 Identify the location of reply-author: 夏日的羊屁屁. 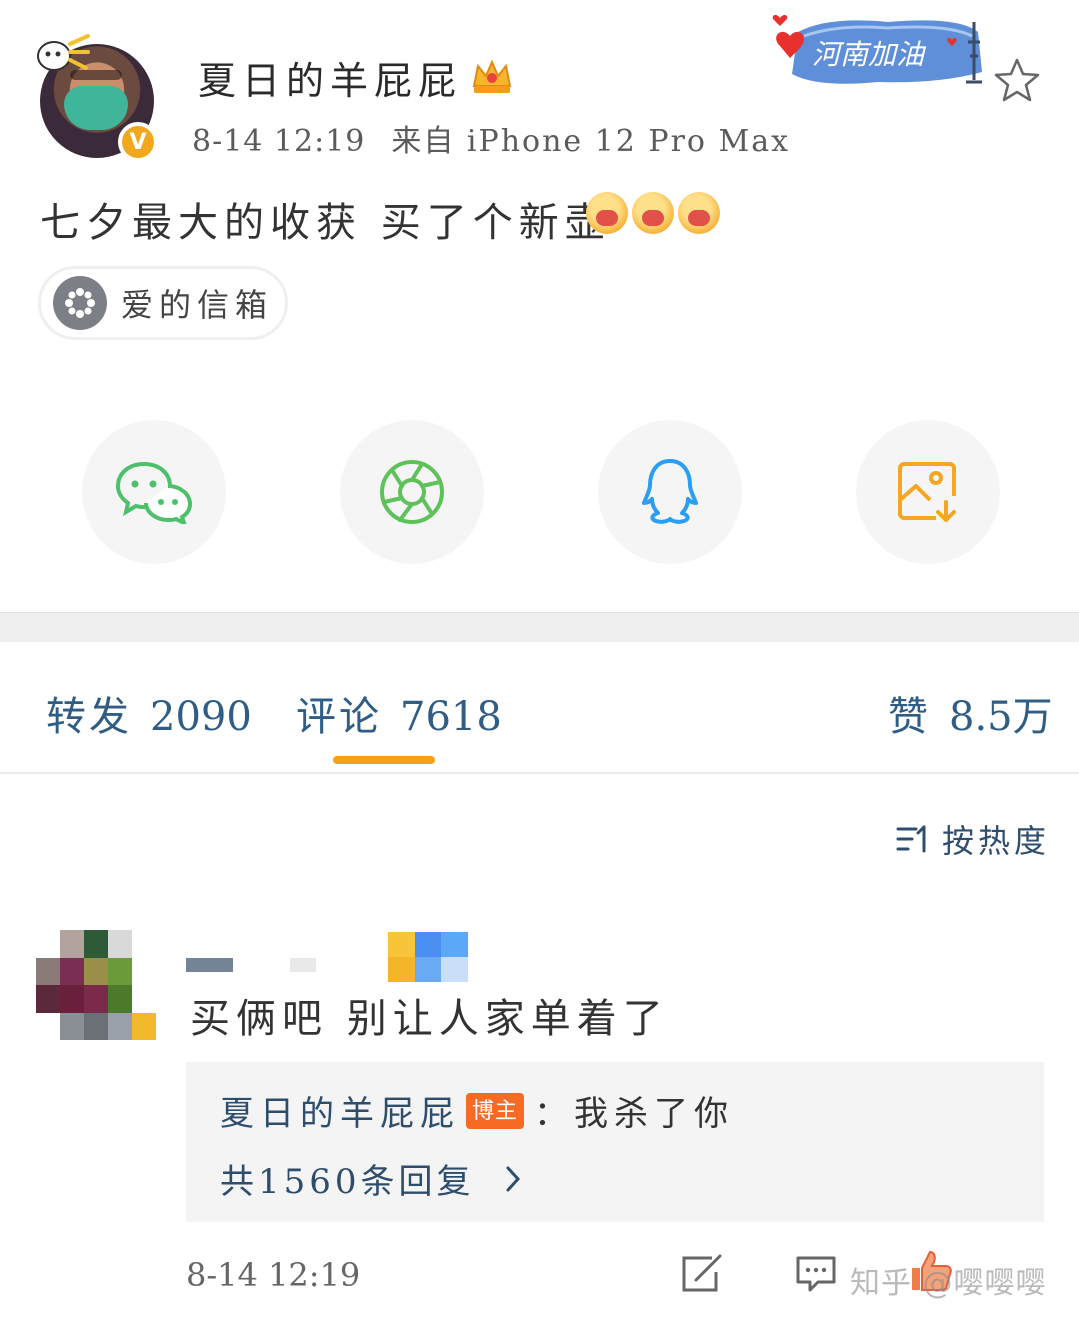
(340, 1110).